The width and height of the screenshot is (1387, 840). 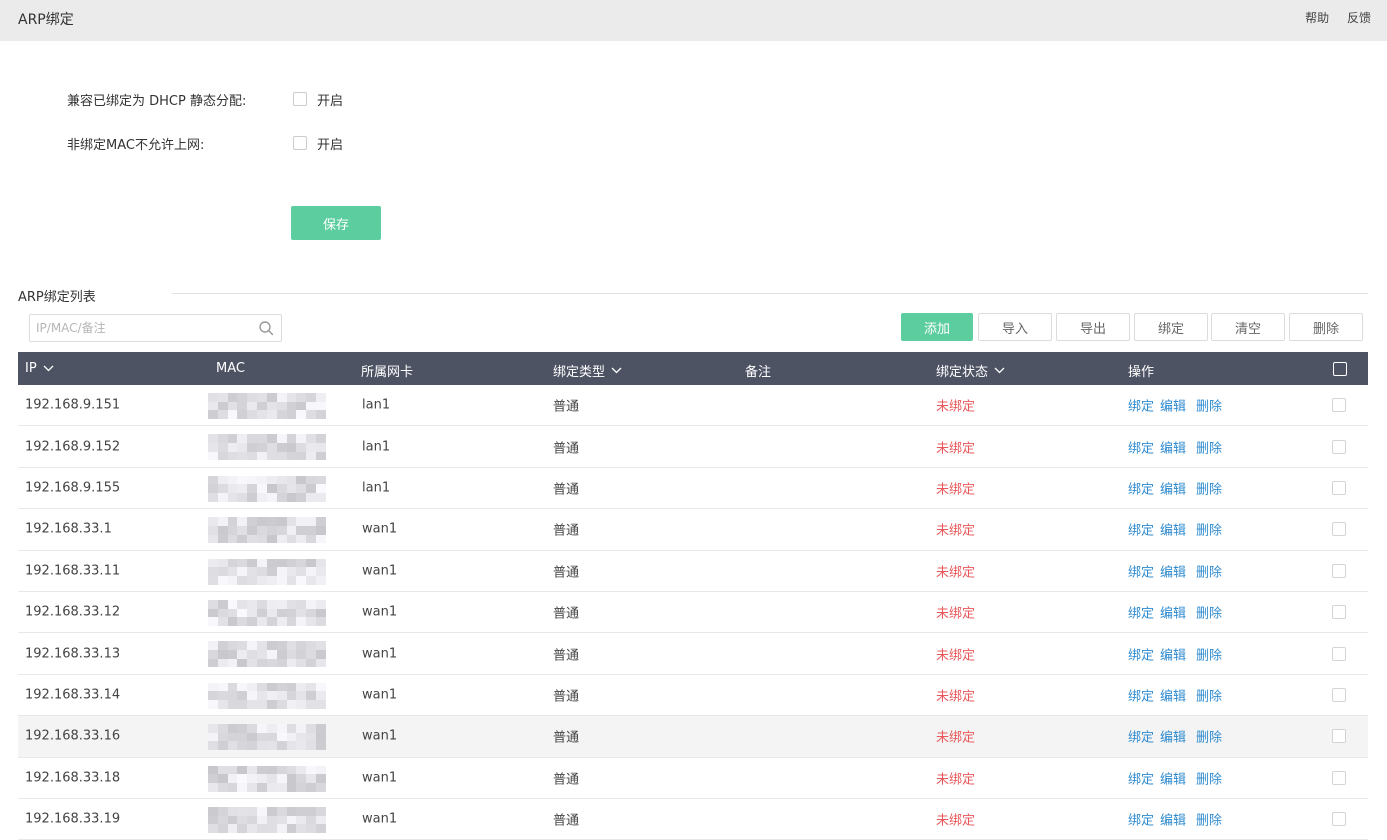 I want to click on compat-checkbox, so click(x=300, y=99).